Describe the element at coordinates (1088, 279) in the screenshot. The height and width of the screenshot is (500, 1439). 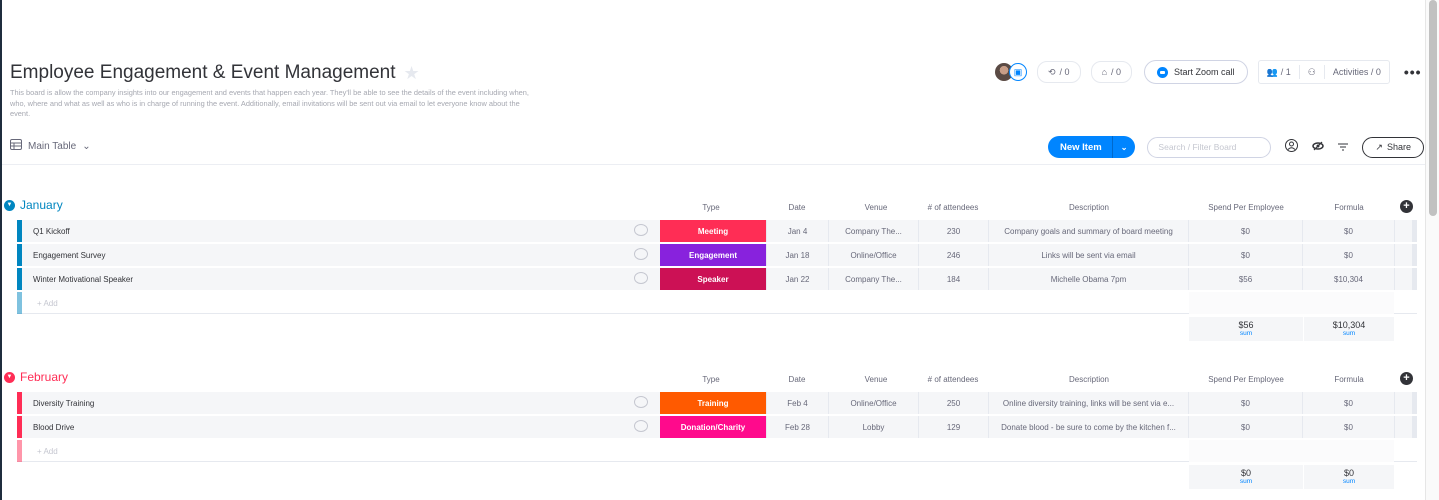
I see `description-cell: Michelle Obama 7pm` at that location.